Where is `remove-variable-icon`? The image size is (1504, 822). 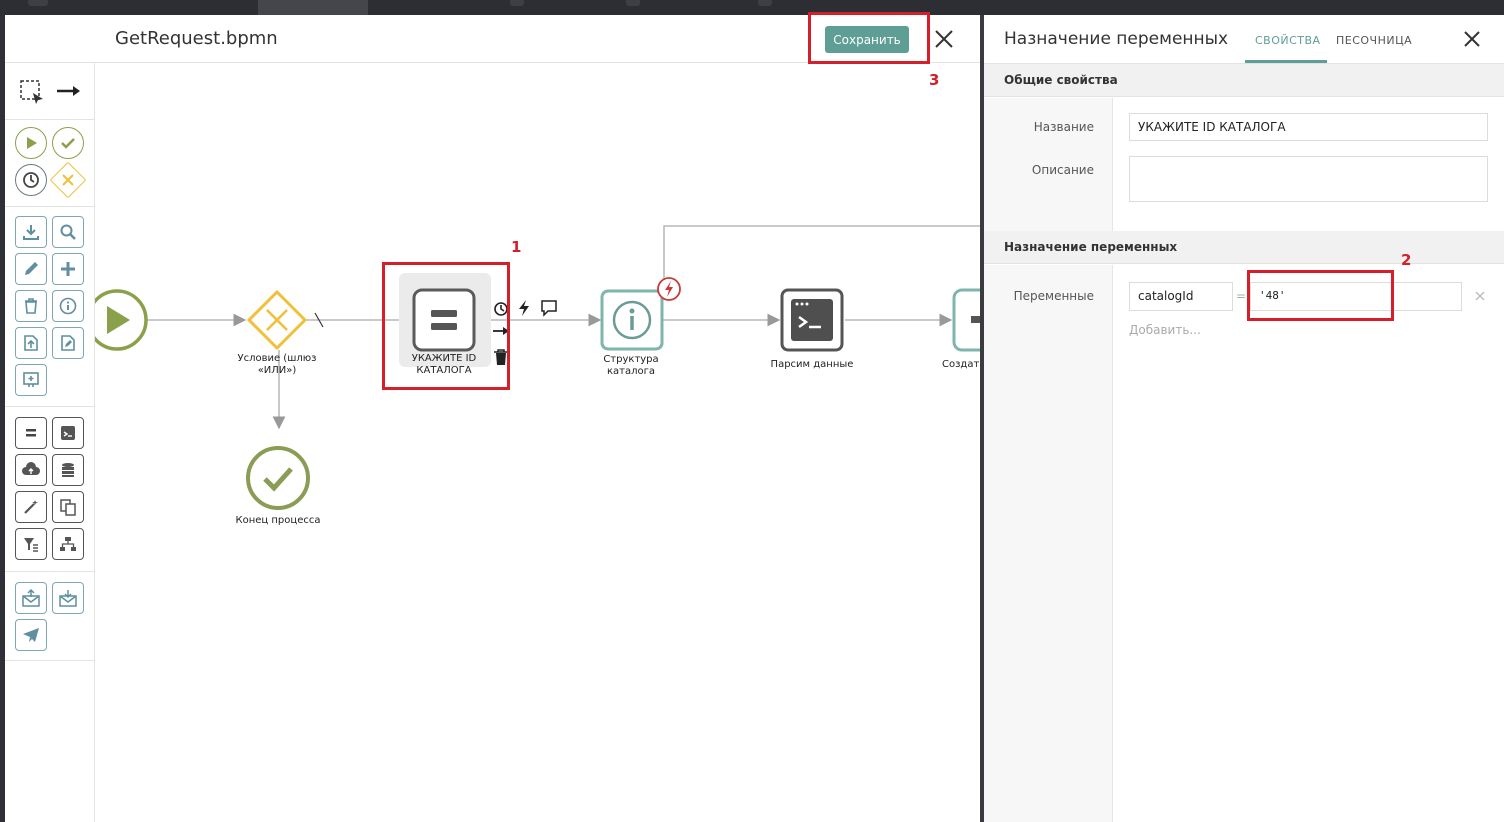 remove-variable-icon is located at coordinates (1480, 296).